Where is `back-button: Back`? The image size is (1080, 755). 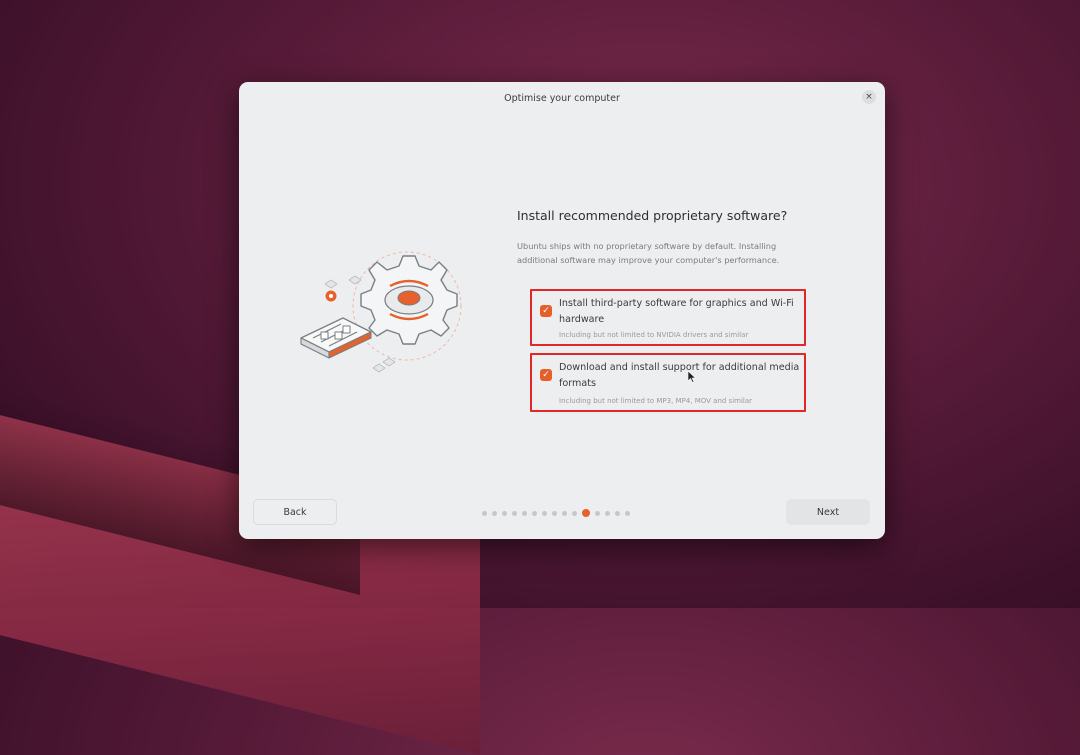 back-button: Back is located at coordinates (295, 512).